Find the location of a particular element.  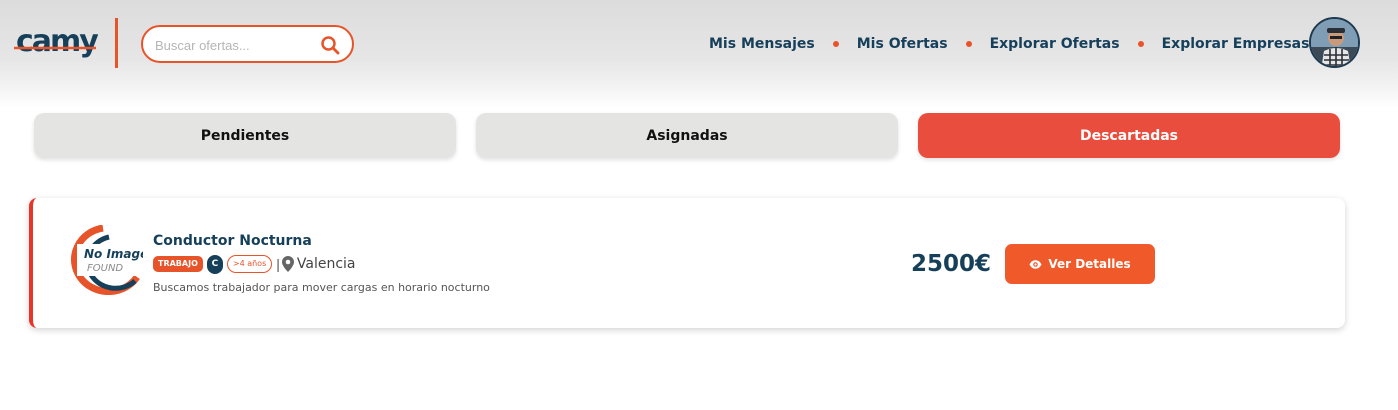

tab-asignadas: Asignadas is located at coordinates (687, 135).